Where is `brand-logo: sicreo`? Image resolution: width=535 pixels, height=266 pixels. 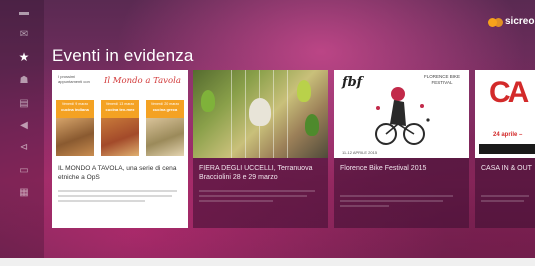
brand-logo: sicreo is located at coordinates (511, 23).